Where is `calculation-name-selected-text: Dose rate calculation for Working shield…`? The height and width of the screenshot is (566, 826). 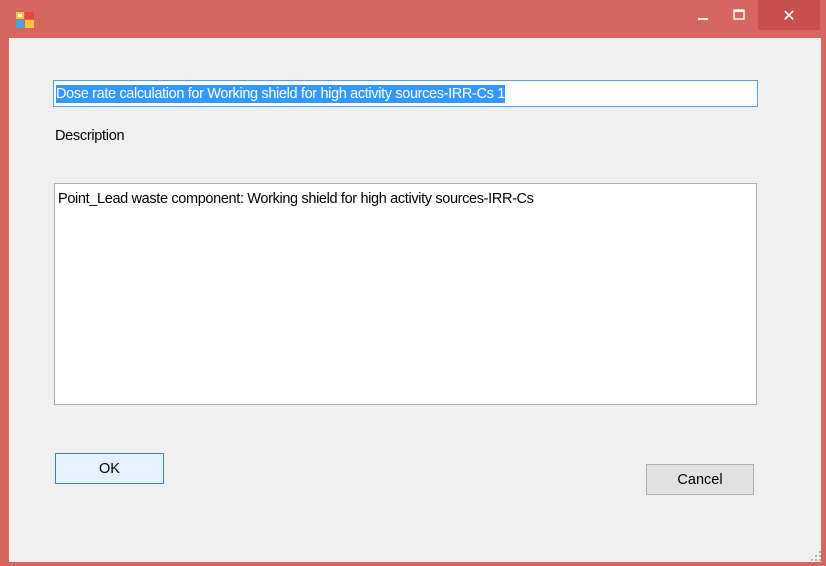
calculation-name-selected-text: Dose rate calculation for Working shield… is located at coordinates (280, 93).